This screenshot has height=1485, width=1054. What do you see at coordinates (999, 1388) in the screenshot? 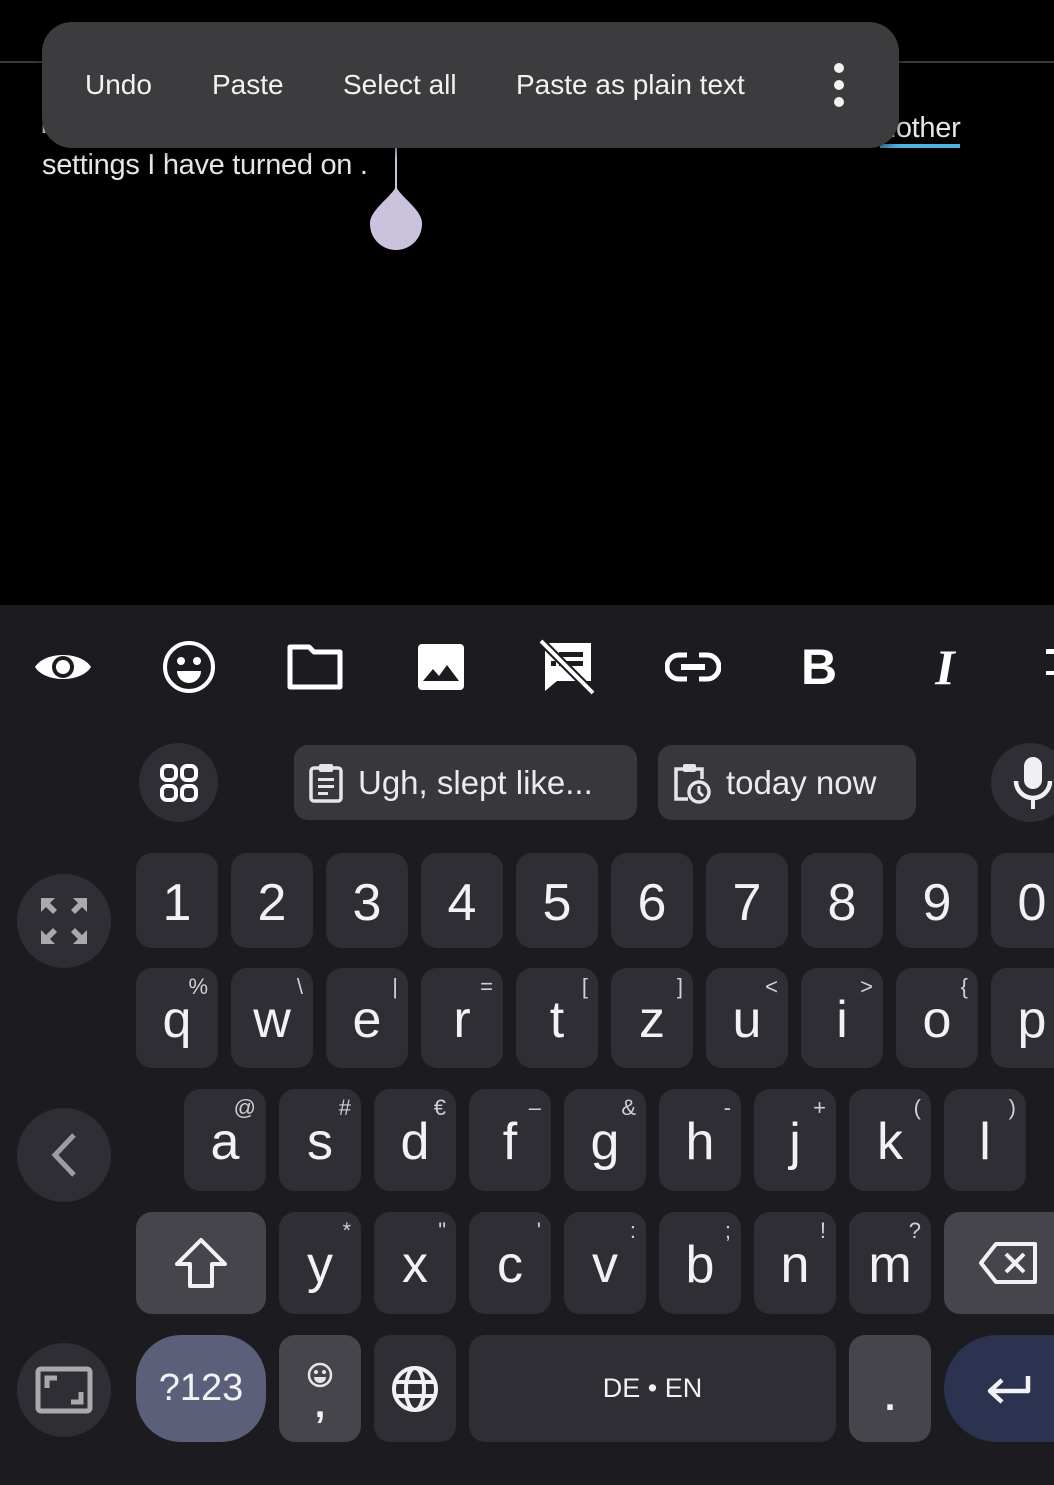
I see `enter-key` at bounding box center [999, 1388].